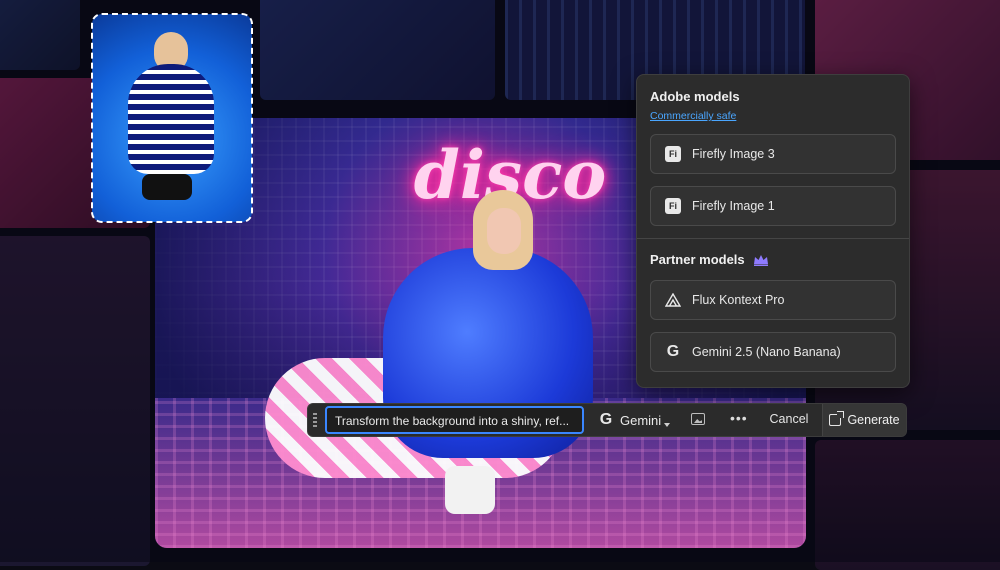 This screenshot has width=1000, height=570. I want to click on model-option-label: Firefly Image 1, so click(733, 206).